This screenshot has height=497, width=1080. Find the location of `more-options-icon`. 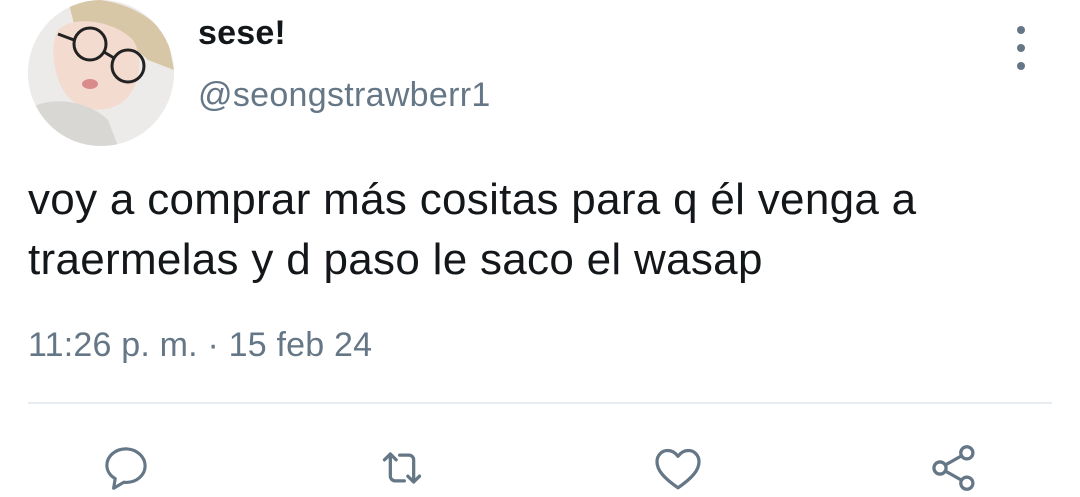

more-options-icon is located at coordinates (1021, 48).